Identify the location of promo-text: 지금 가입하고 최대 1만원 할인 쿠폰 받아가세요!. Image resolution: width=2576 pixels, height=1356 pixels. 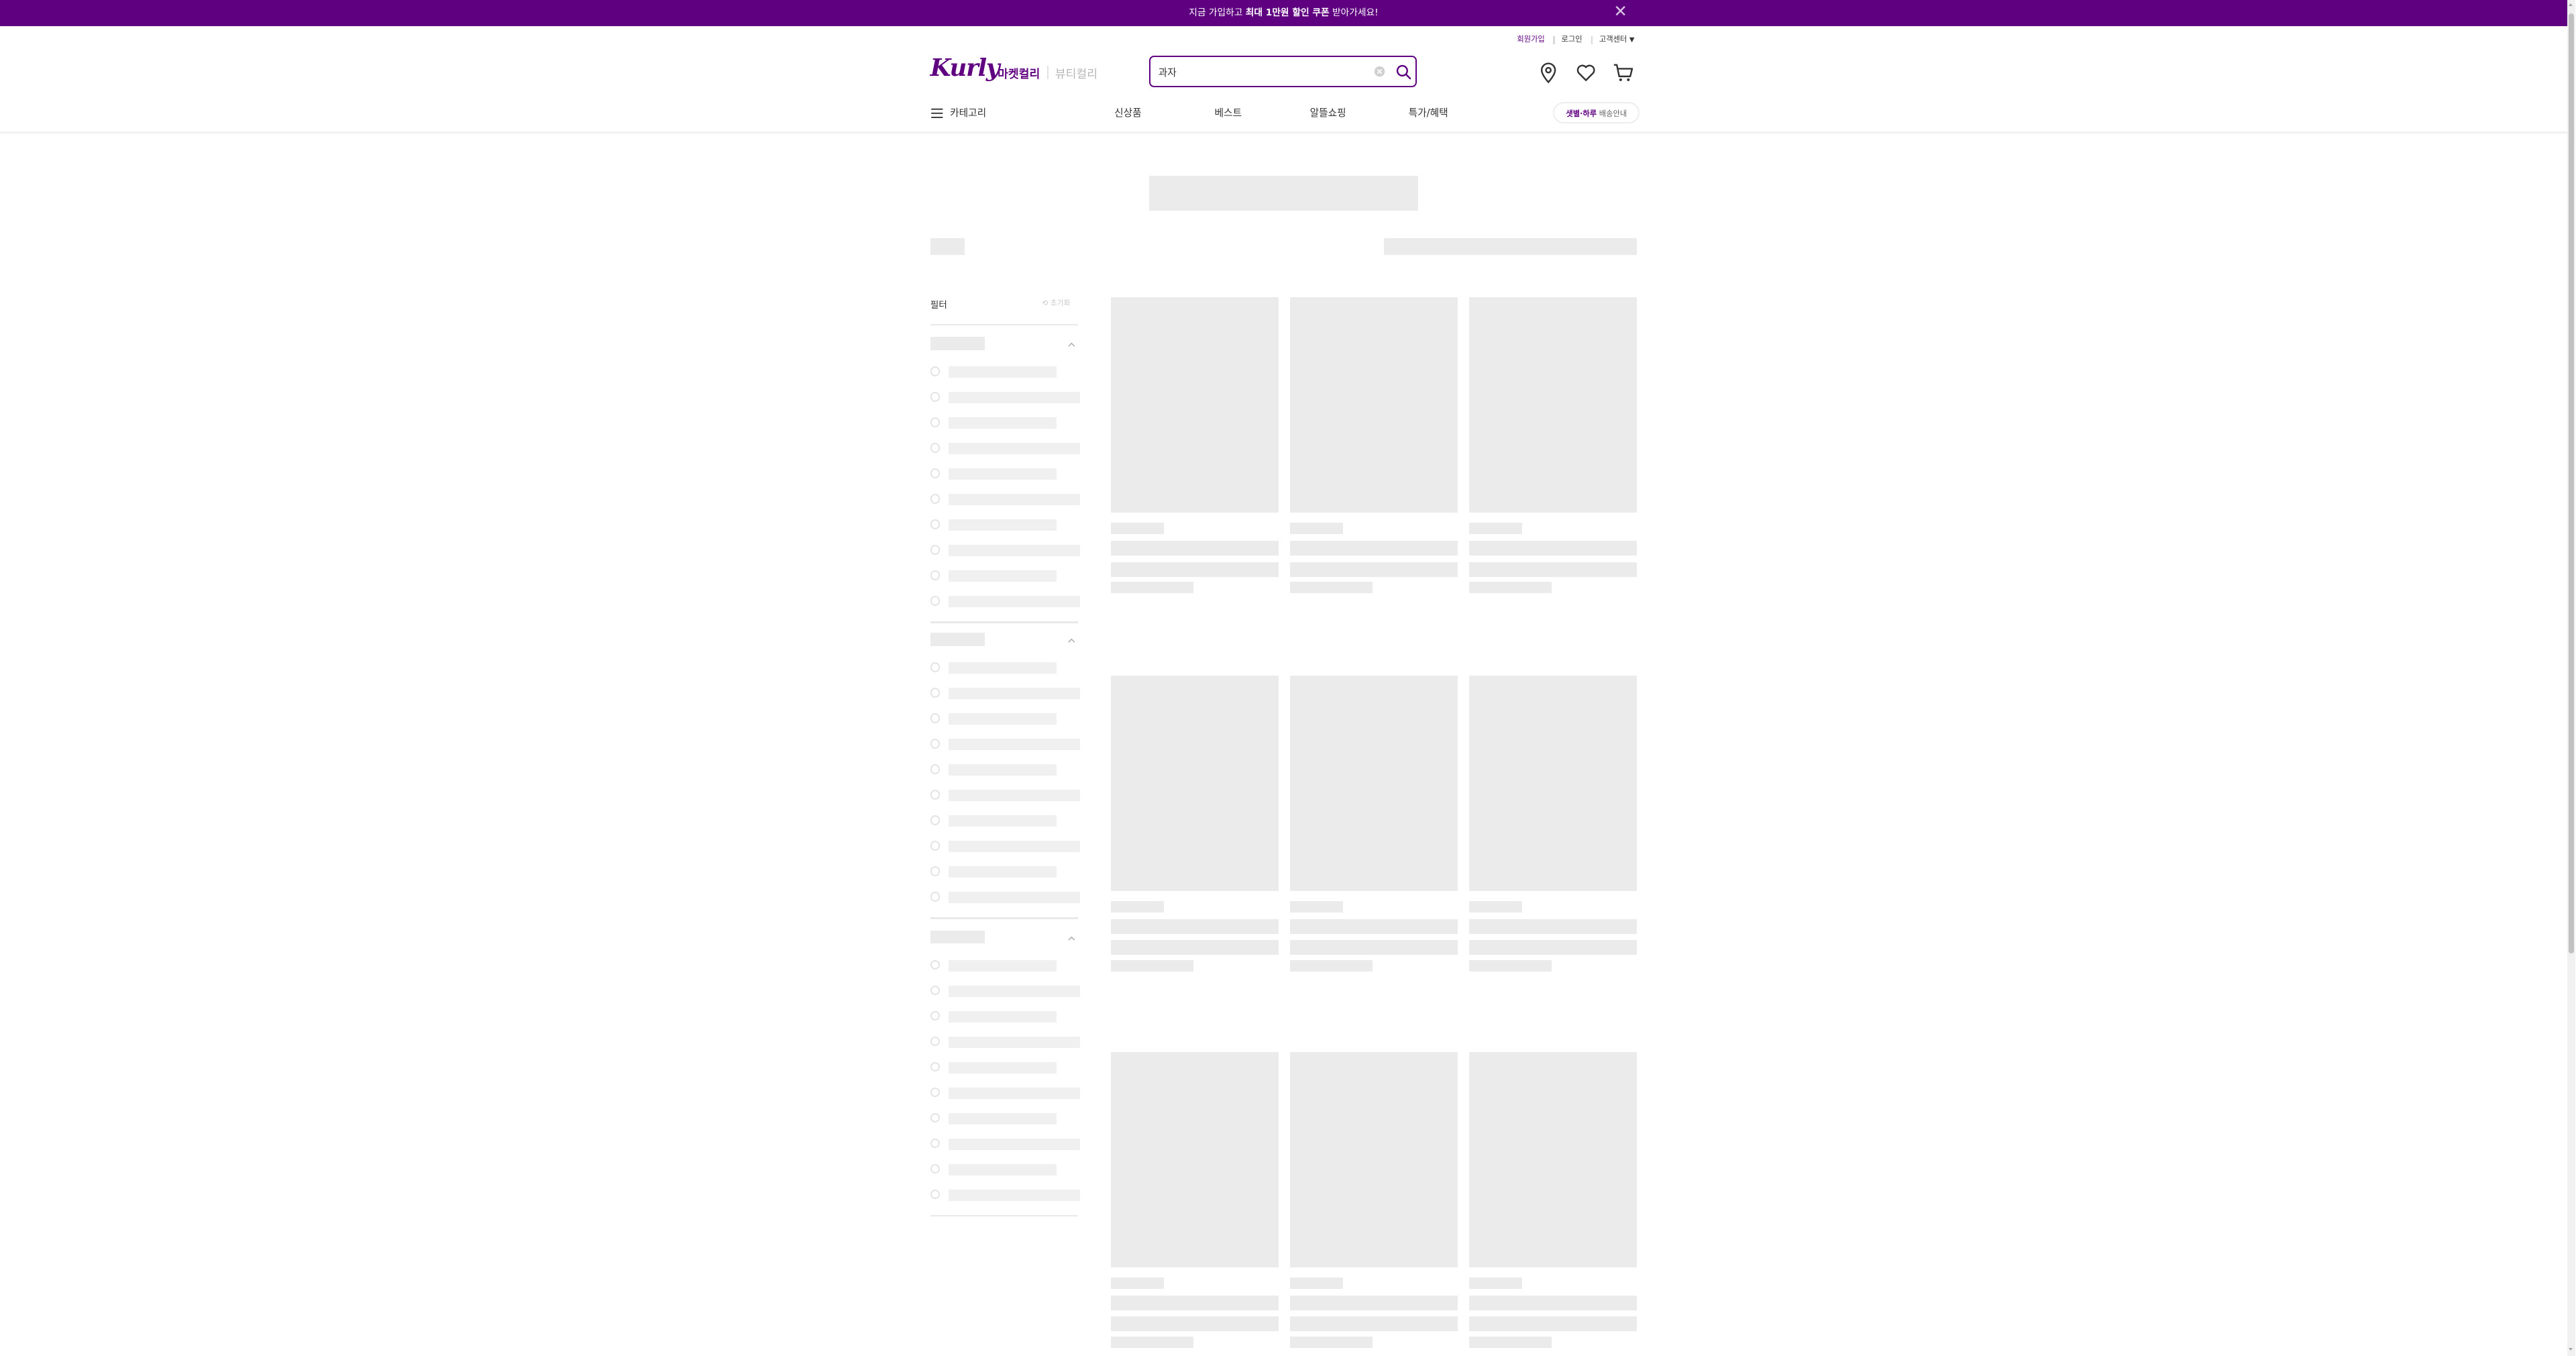
(1284, 12).